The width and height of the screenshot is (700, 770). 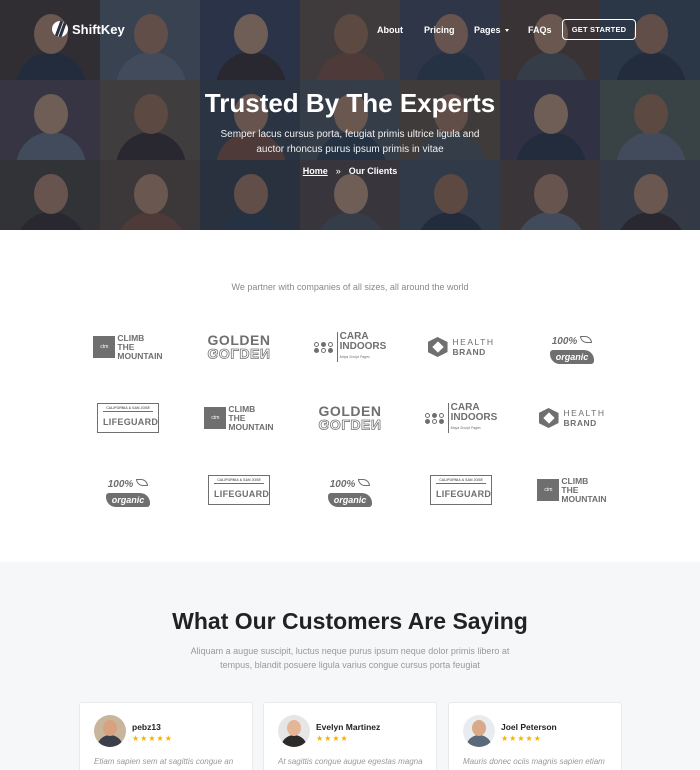 What do you see at coordinates (60, 29) in the screenshot?
I see `shiftkey-logo-icon` at bounding box center [60, 29].